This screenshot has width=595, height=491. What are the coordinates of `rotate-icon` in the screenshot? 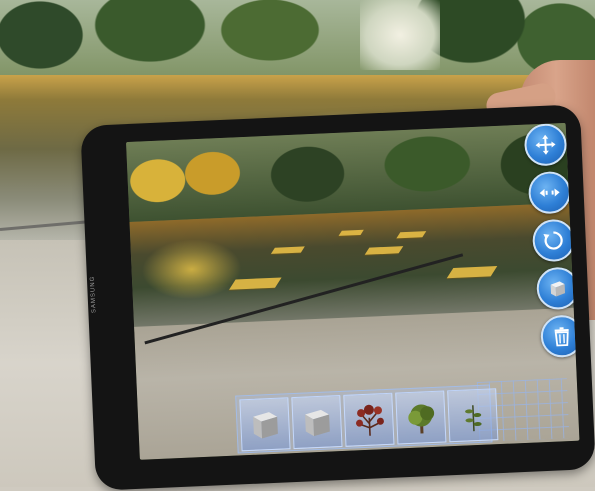 It's located at (553, 240).